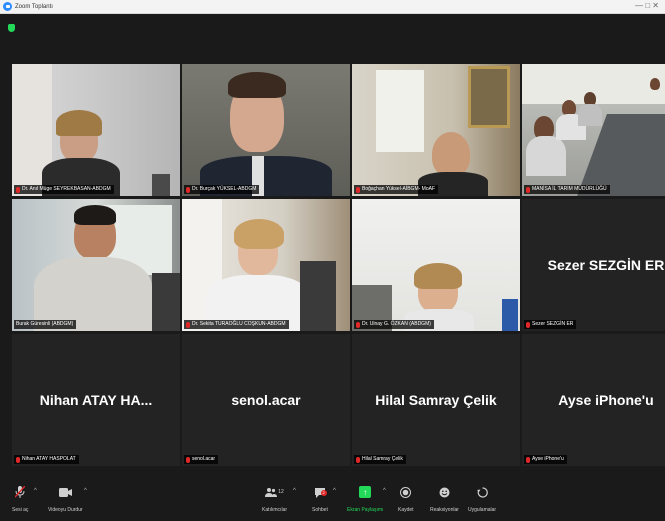  I want to click on participant-tile: Hilal Samray Çelik Hilal Samray Çelik, so click(436, 400).